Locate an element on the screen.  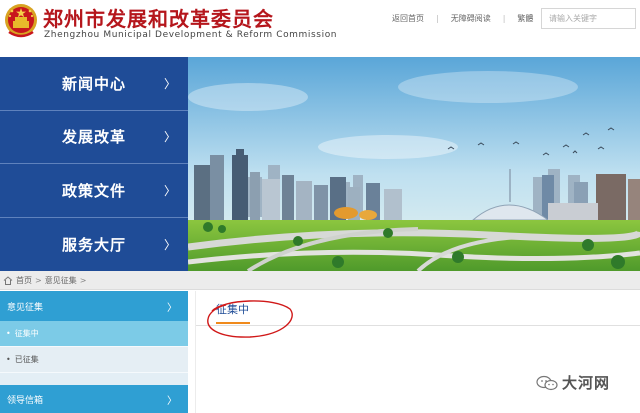
side-menu-item-label: 已征集 is located at coordinates (26, 359).